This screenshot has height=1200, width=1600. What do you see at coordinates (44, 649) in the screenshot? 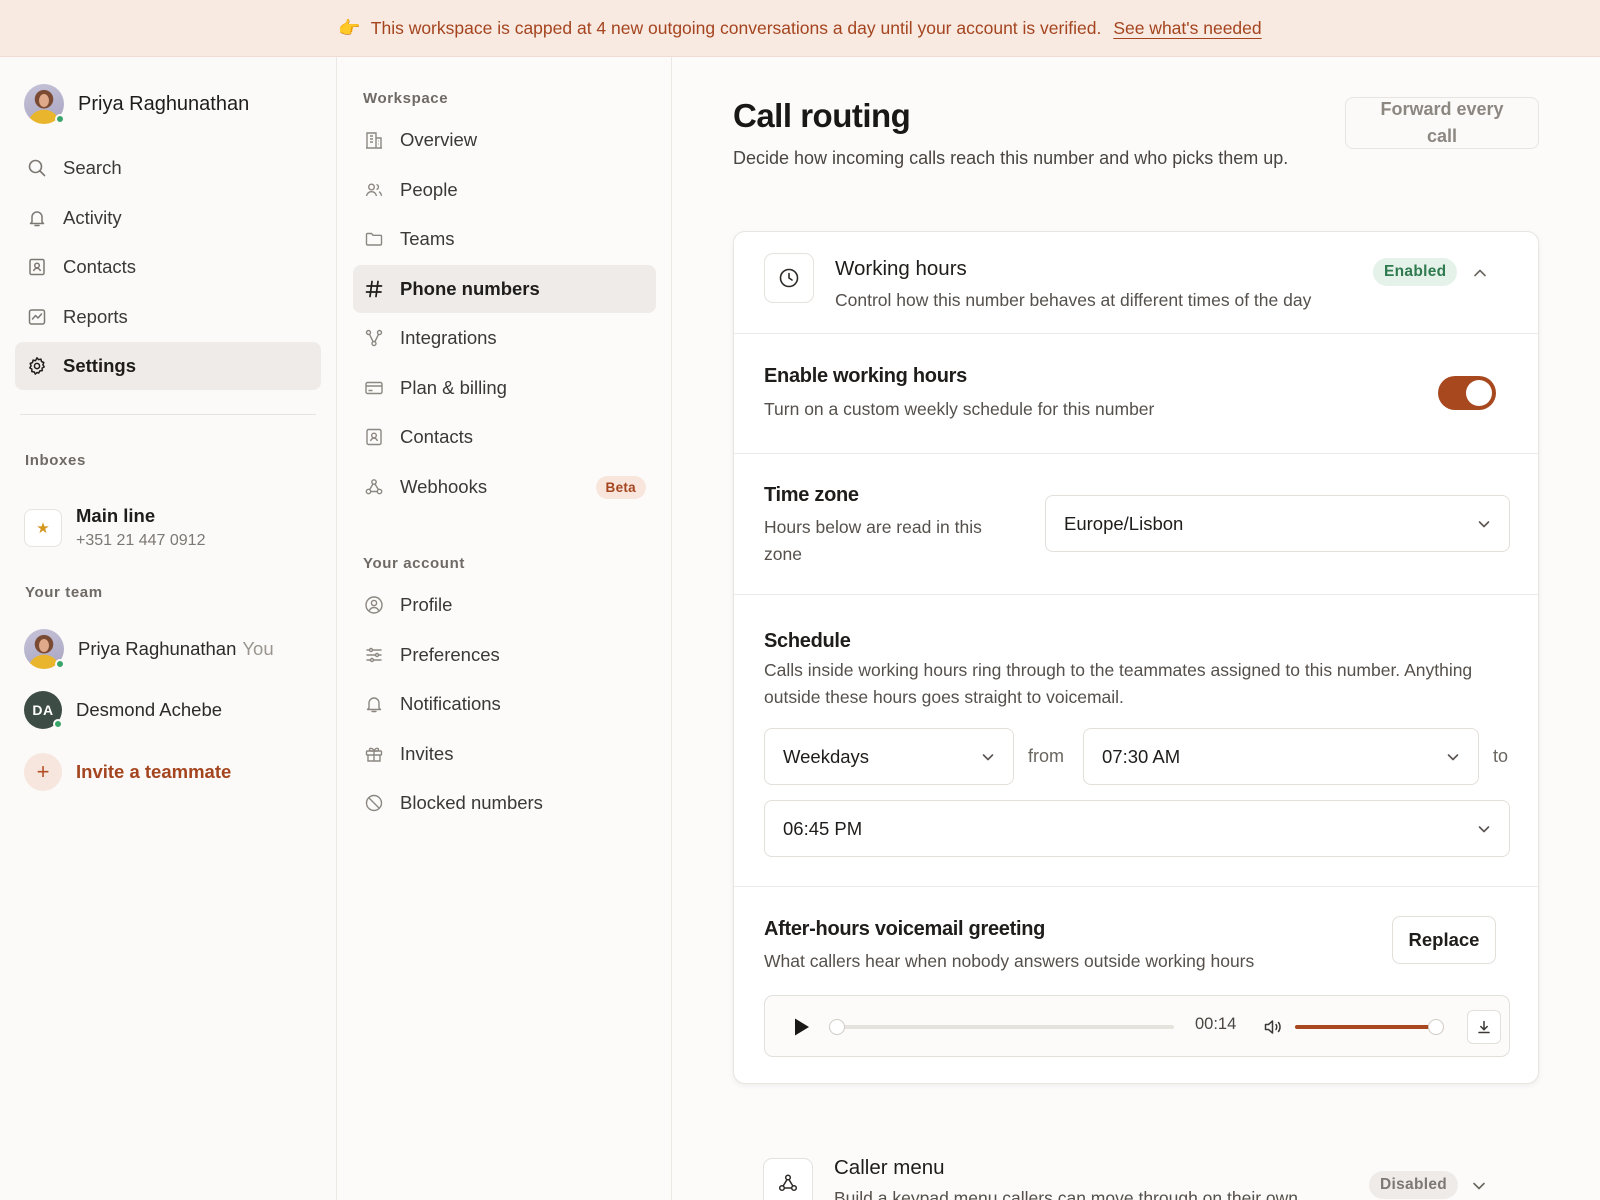
I see `avatar` at bounding box center [44, 649].